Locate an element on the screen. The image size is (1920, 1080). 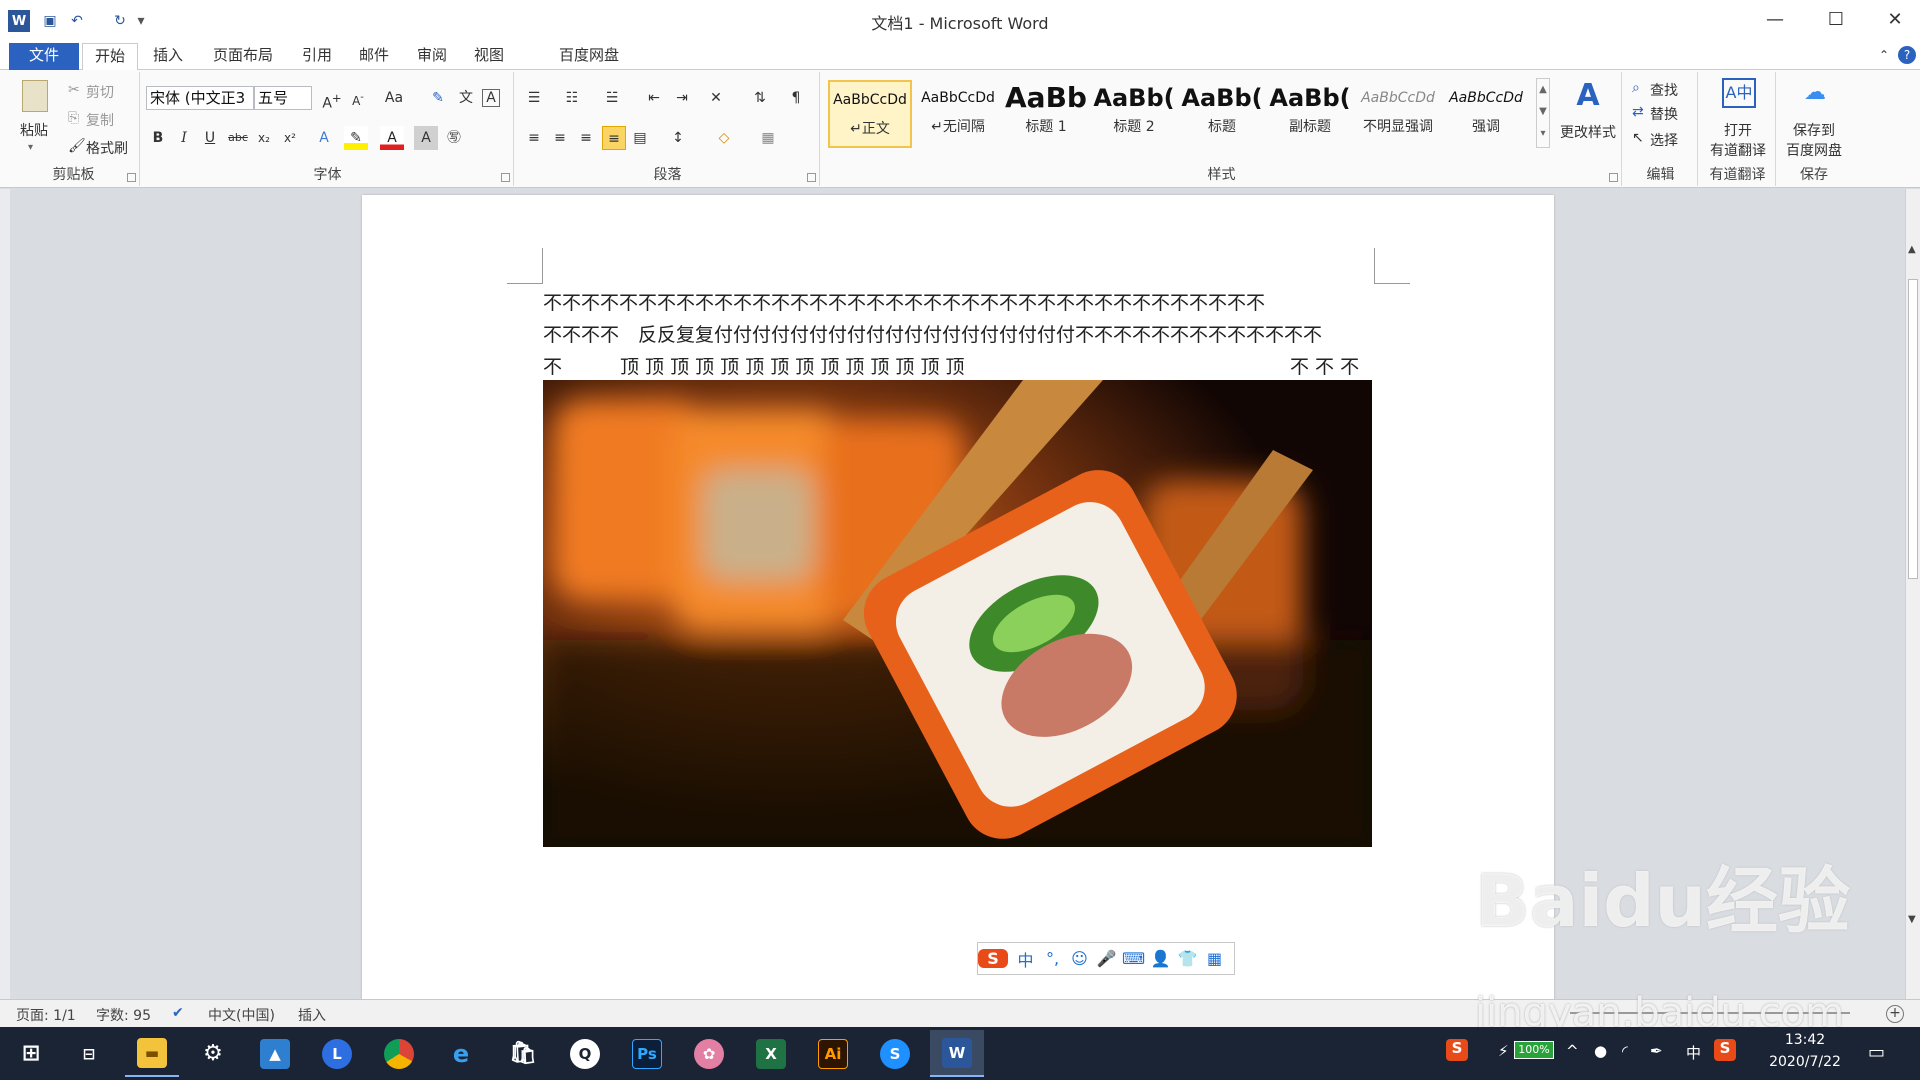
tab-home: 开始 is located at coordinates (110, 57).